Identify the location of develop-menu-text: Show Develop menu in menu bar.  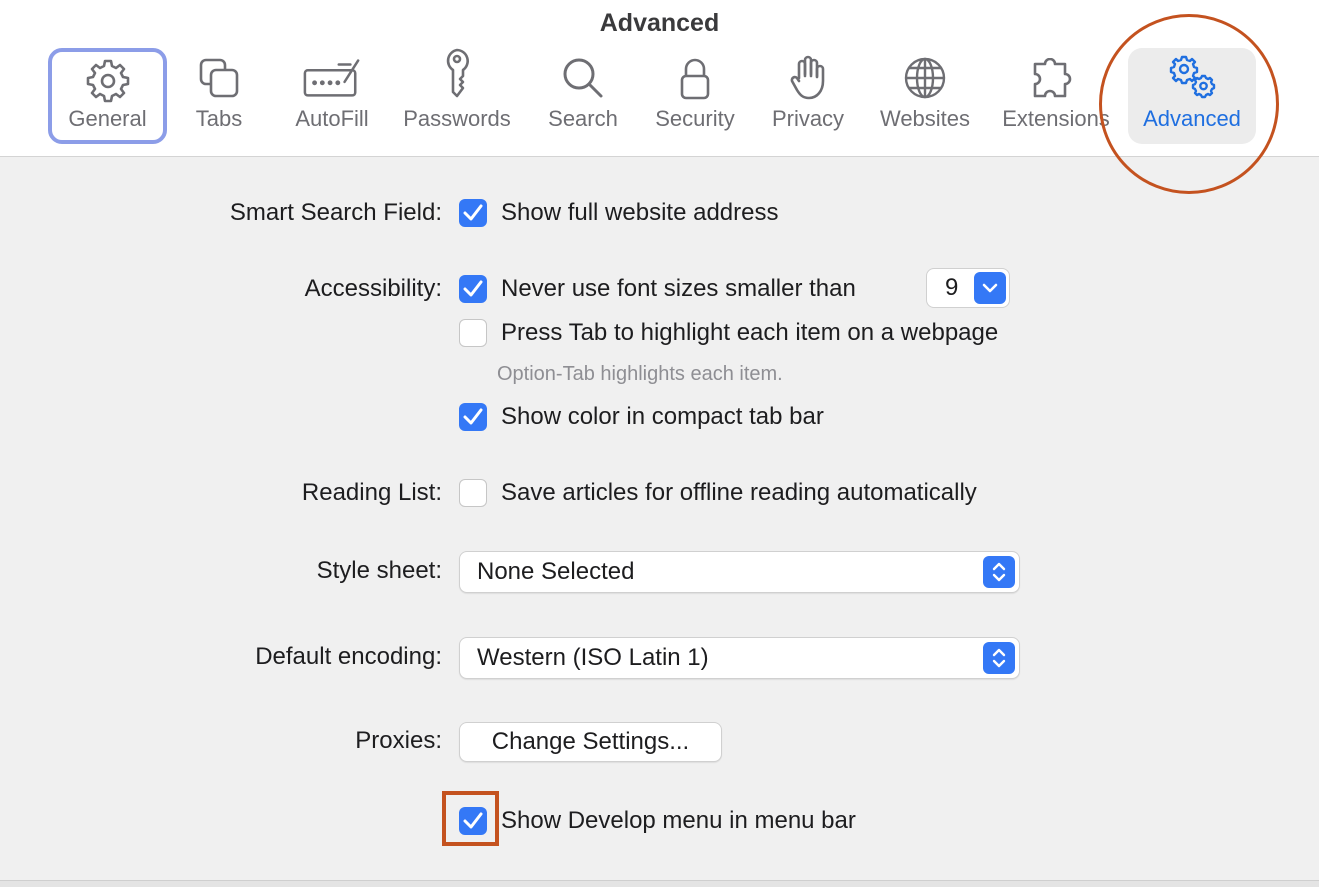
(678, 820).